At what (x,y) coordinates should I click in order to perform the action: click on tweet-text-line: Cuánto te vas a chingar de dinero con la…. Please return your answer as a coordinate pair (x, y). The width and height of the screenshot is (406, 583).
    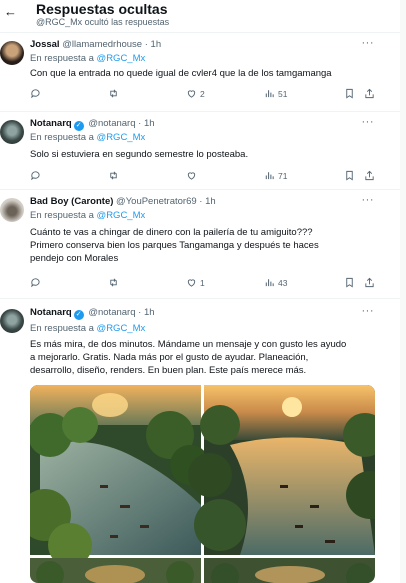
    Looking at the image, I should click on (171, 232).